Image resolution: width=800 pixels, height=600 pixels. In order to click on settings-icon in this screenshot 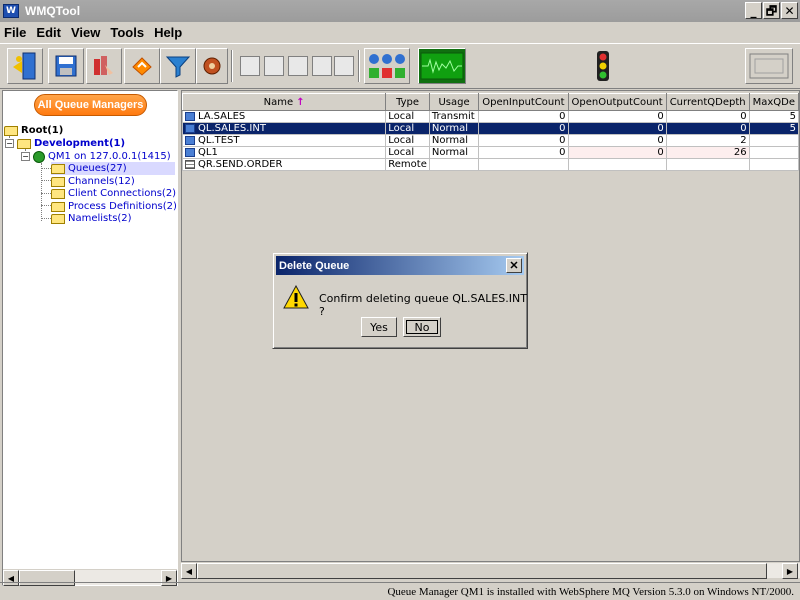, I will do `click(212, 66)`.